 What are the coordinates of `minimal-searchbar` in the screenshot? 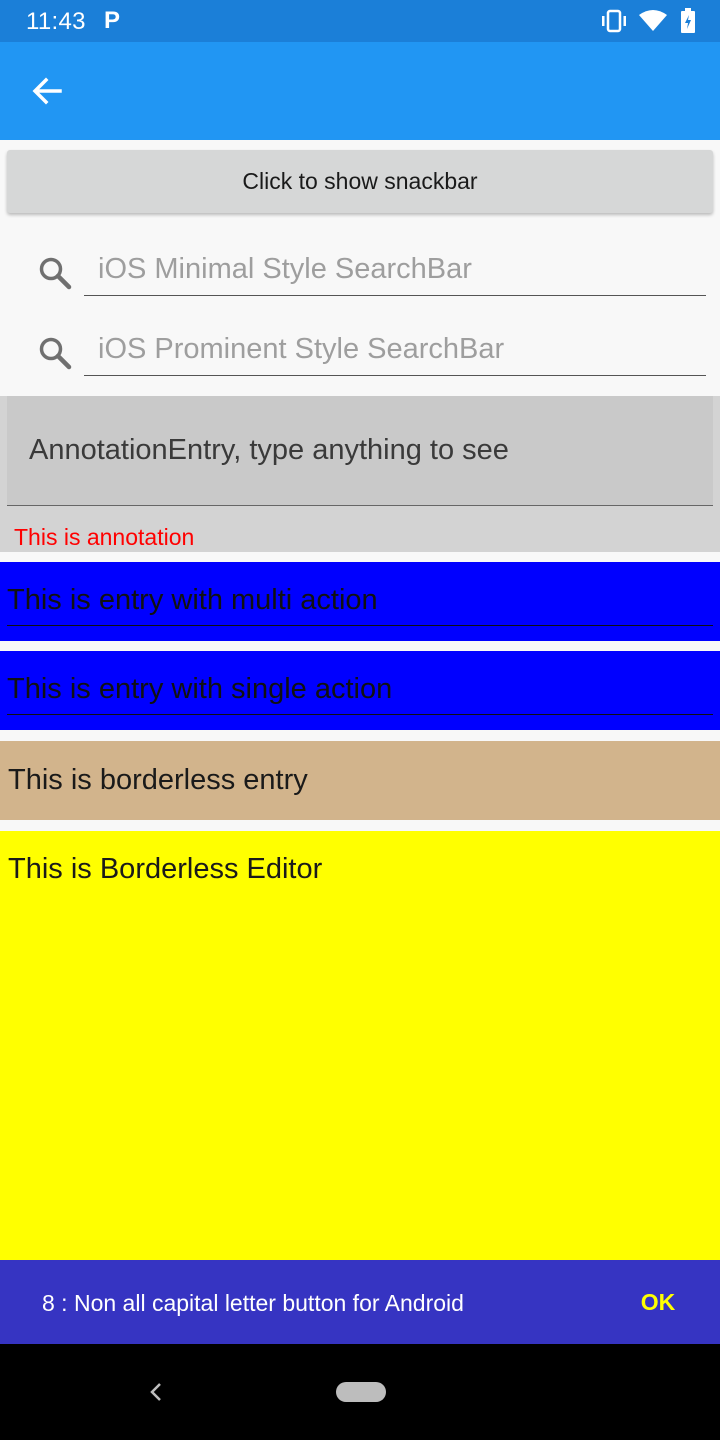 It's located at (360, 270).